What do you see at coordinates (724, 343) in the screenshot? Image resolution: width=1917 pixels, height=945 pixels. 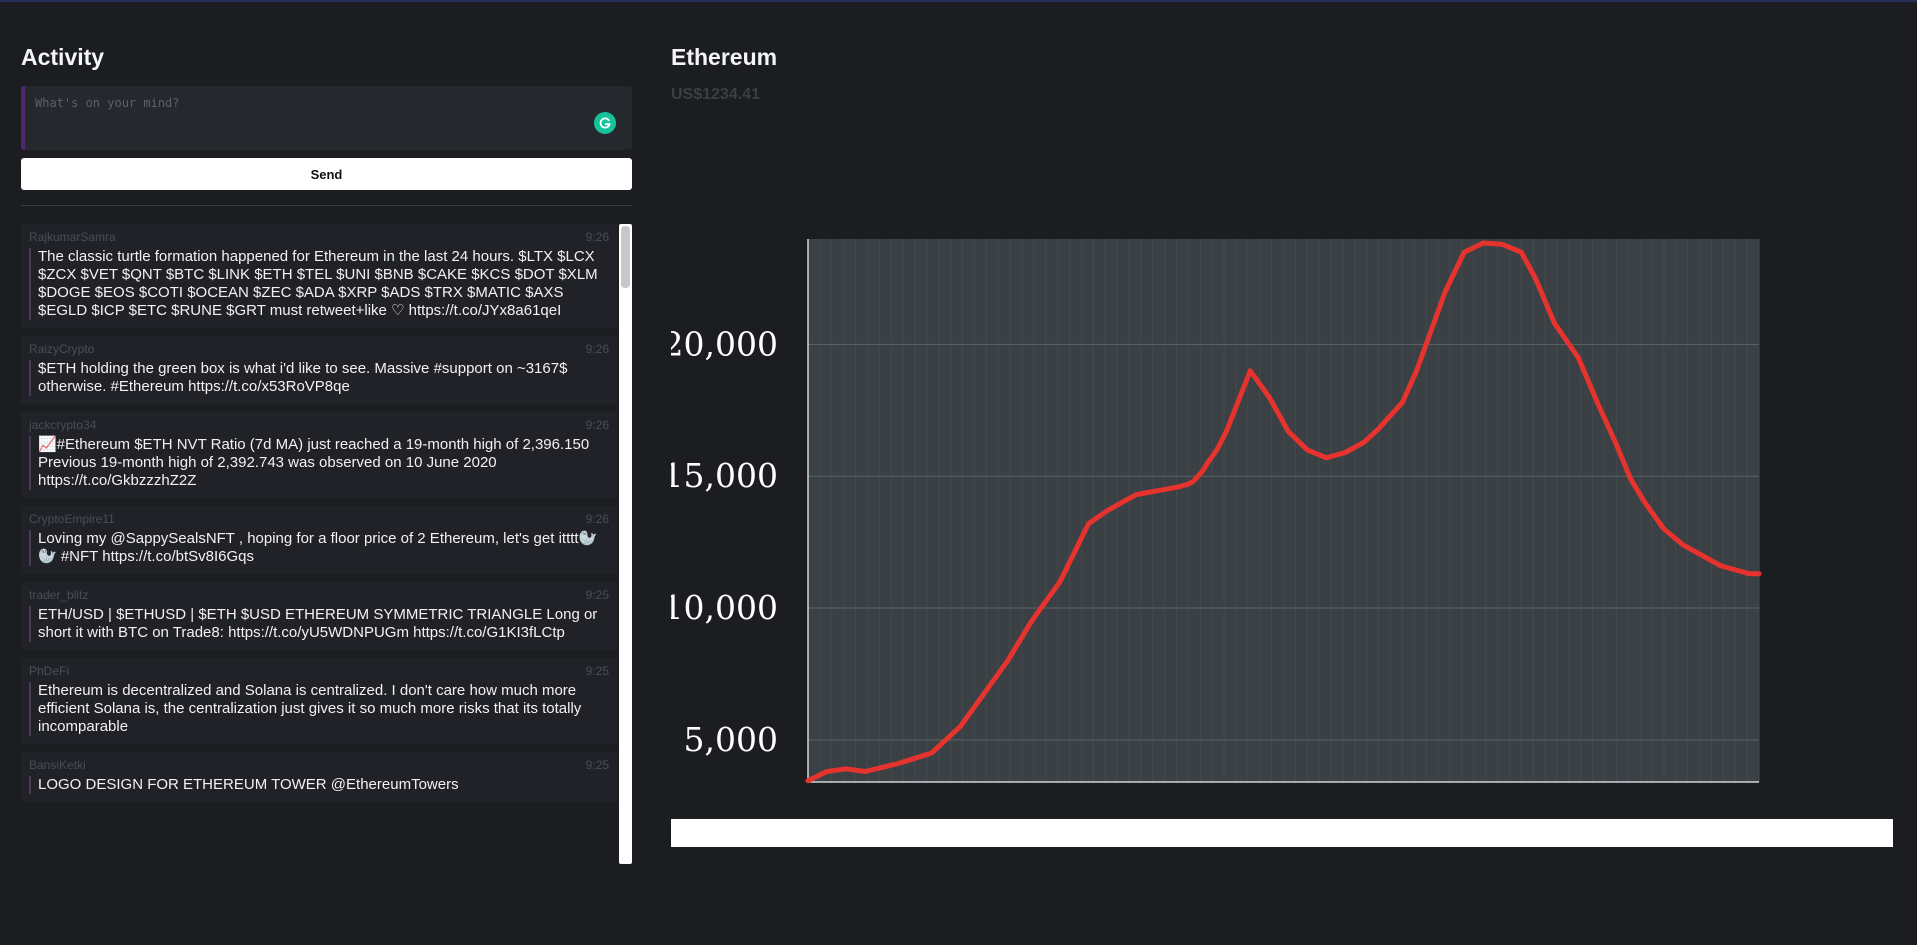 I see `y-tick-label: 20,000` at bounding box center [724, 343].